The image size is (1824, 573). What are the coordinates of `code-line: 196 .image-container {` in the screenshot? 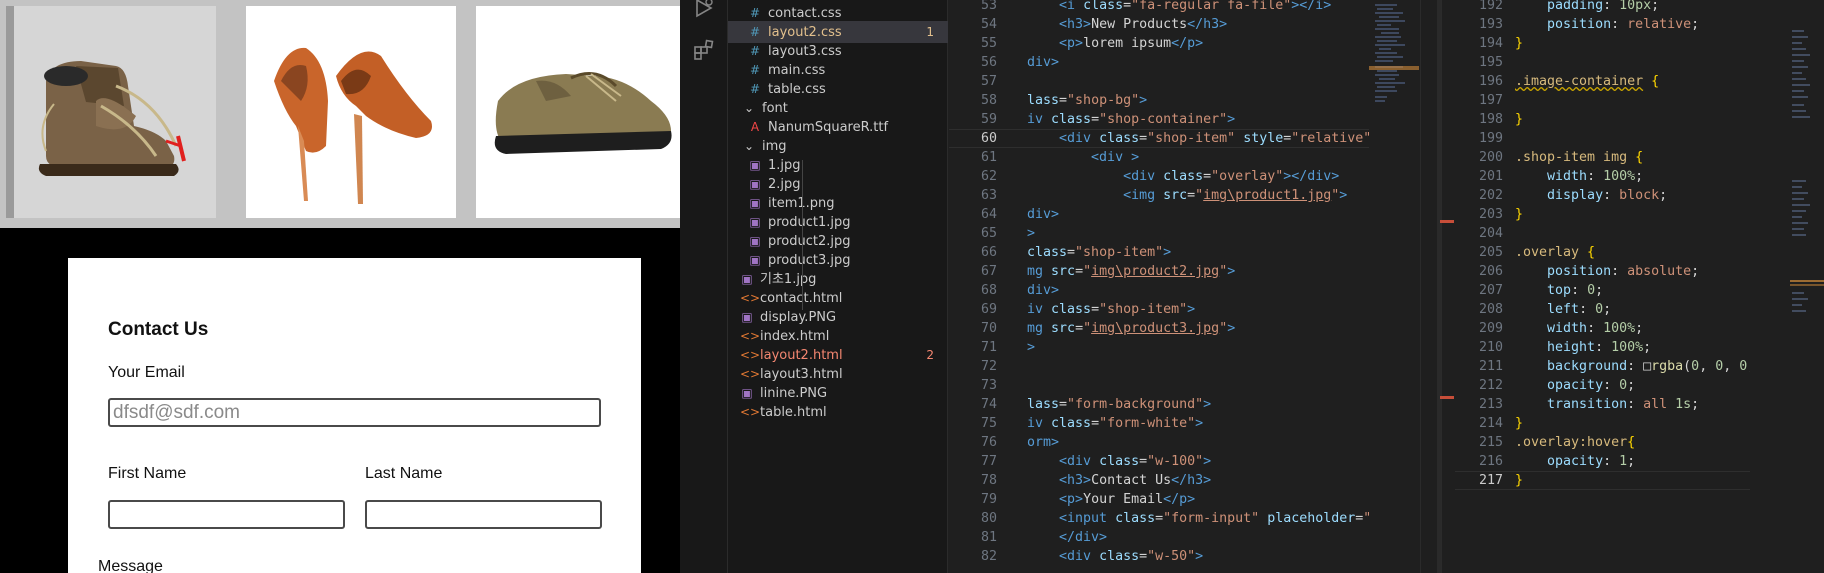 It's located at (1602, 81).